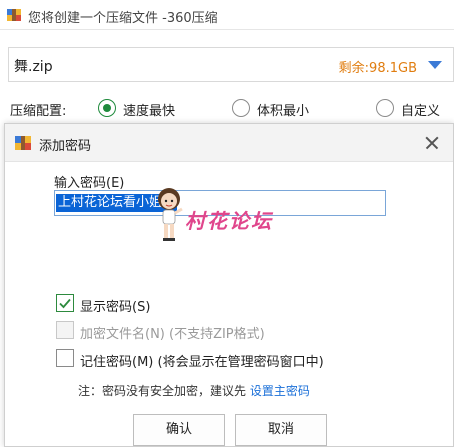  Describe the element at coordinates (283, 109) in the screenshot. I see `radio-label: 体积最小` at that location.